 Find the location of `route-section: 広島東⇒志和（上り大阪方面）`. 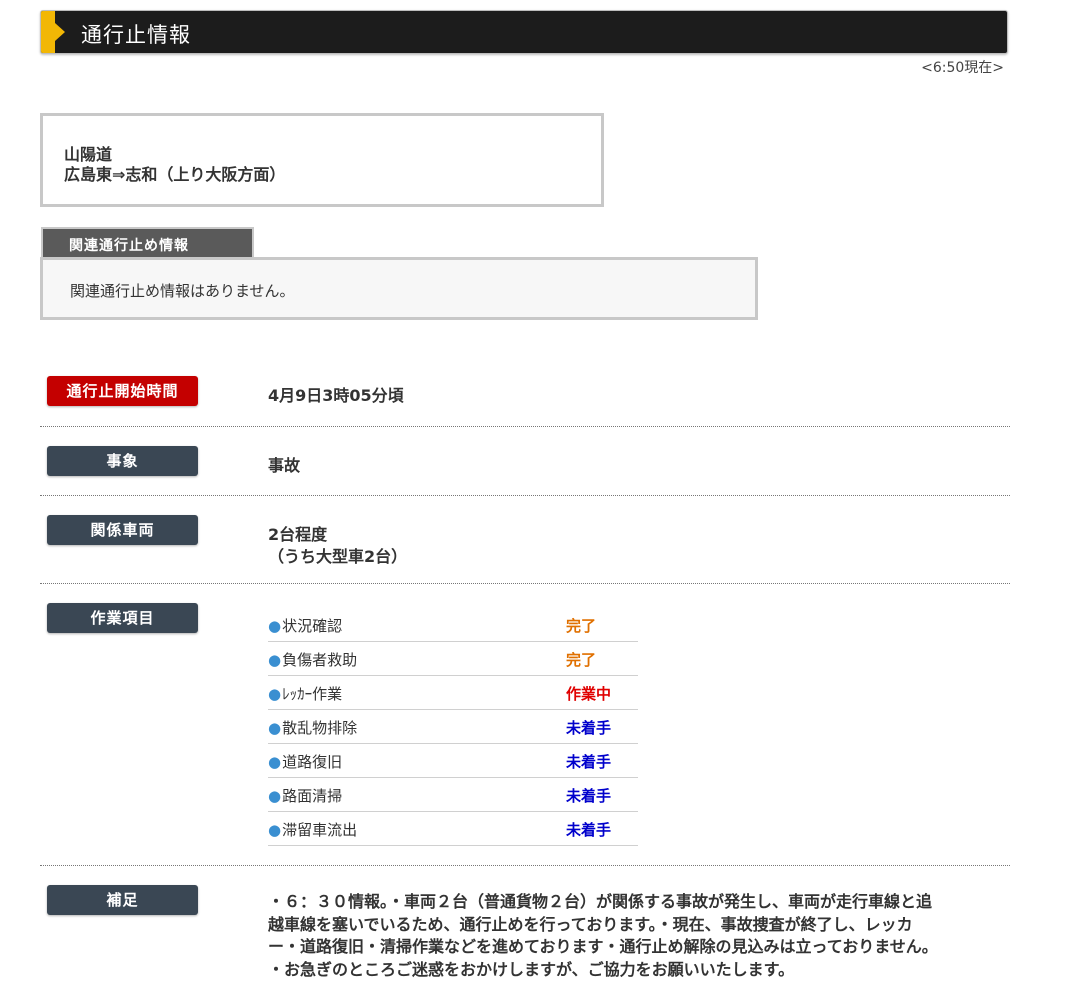

route-section: 広島東⇒志和（上り大阪方面） is located at coordinates (175, 174).